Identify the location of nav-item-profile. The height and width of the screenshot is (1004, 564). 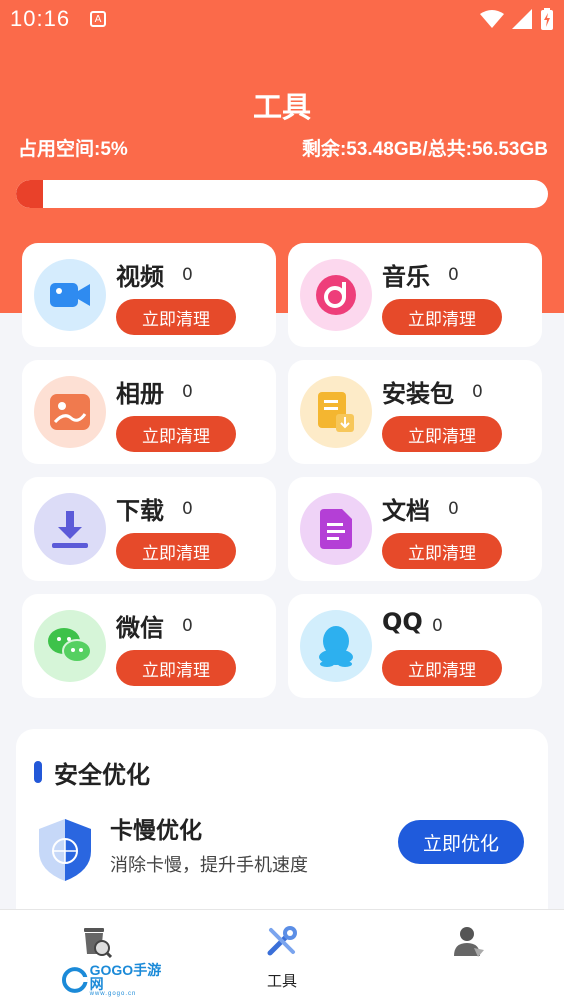
(469, 957).